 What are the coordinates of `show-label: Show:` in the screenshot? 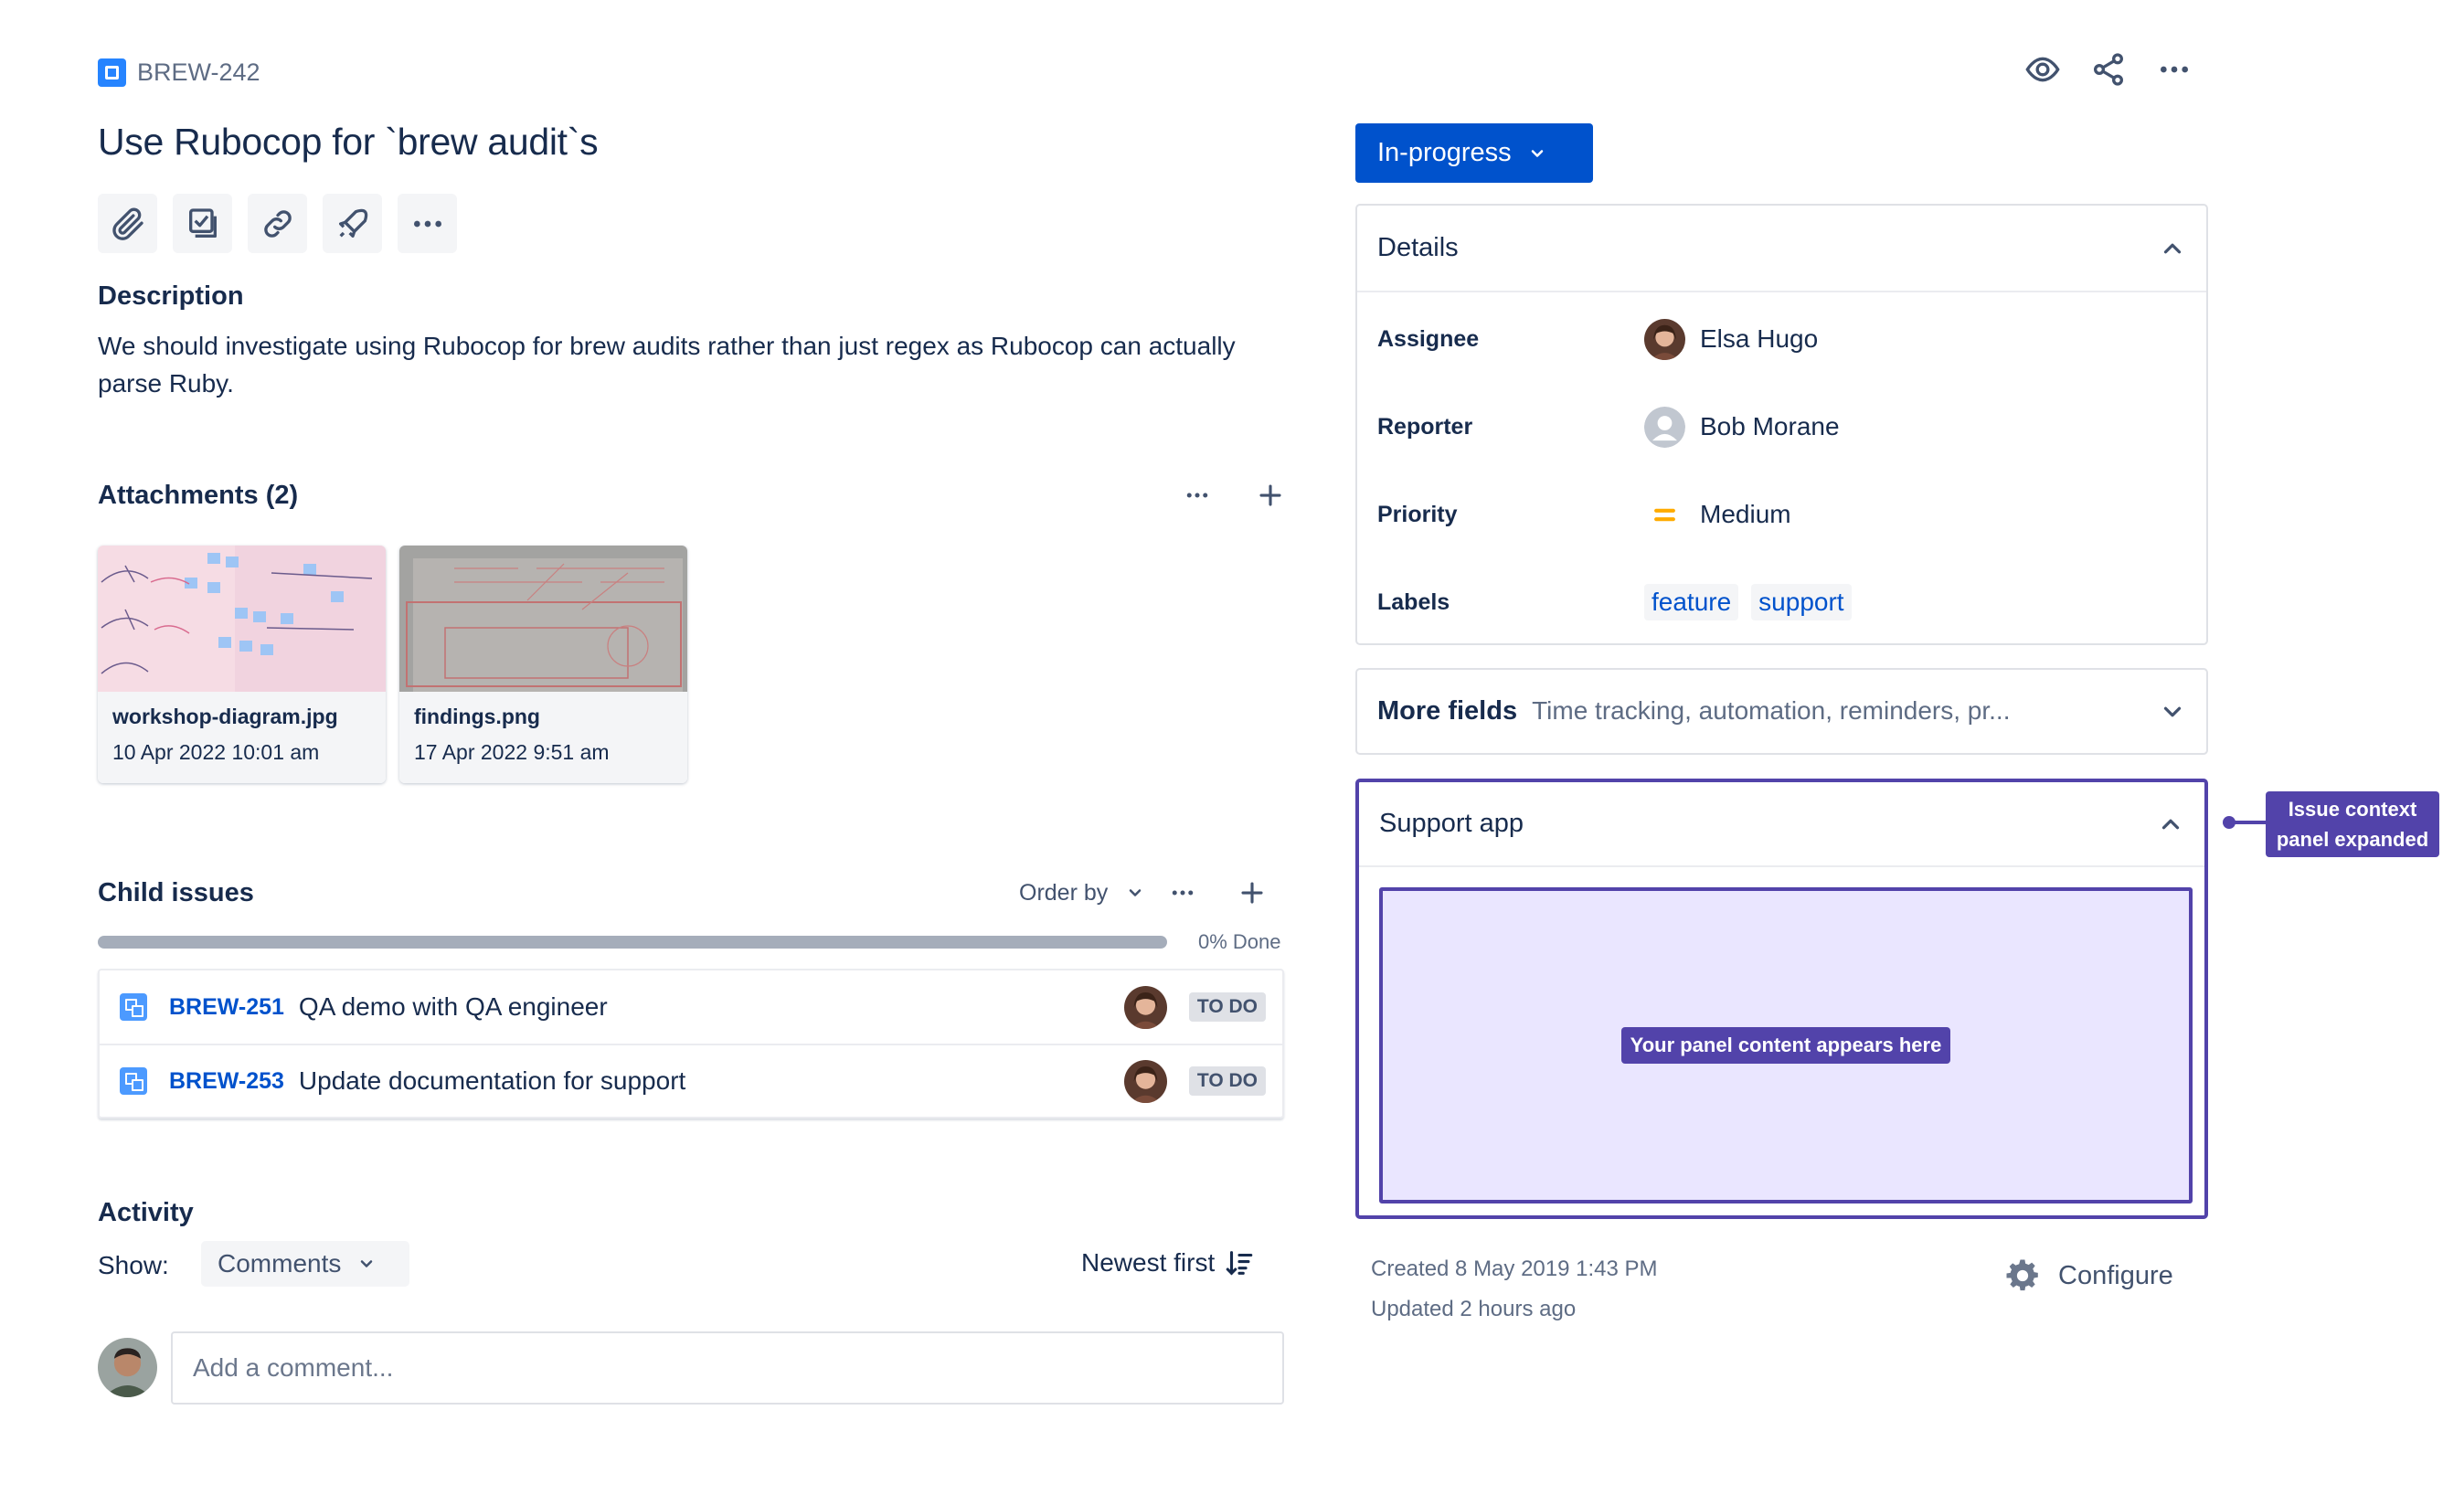 It's located at (133, 1265).